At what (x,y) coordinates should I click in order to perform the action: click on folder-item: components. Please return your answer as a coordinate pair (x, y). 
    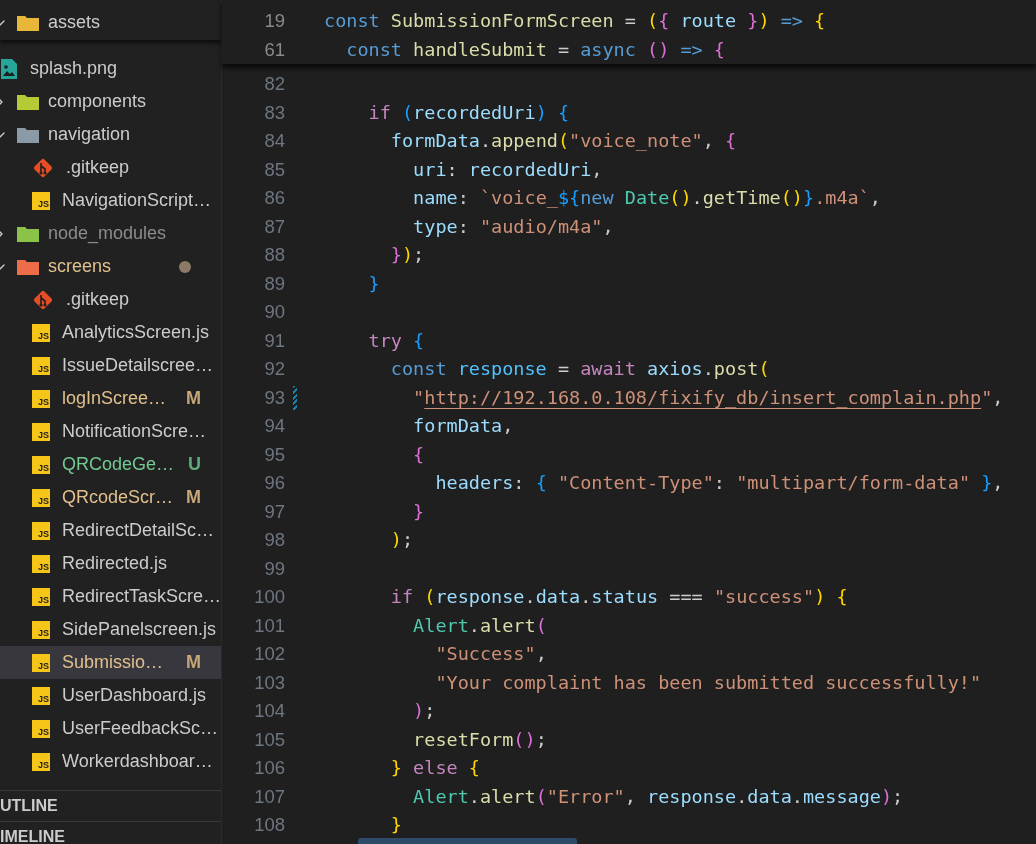
    Looking at the image, I should click on (110, 101).